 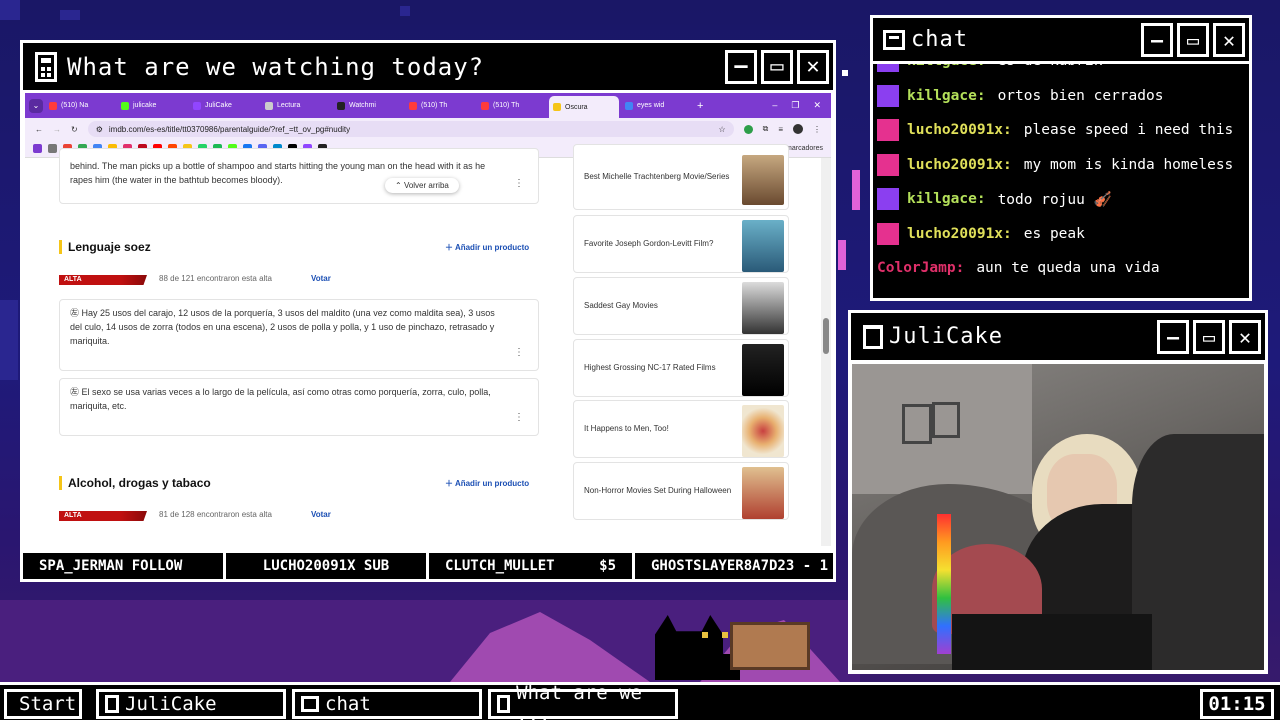 What do you see at coordinates (1068, 268) in the screenshot?
I see `chat-text: aun te queda una vida` at bounding box center [1068, 268].